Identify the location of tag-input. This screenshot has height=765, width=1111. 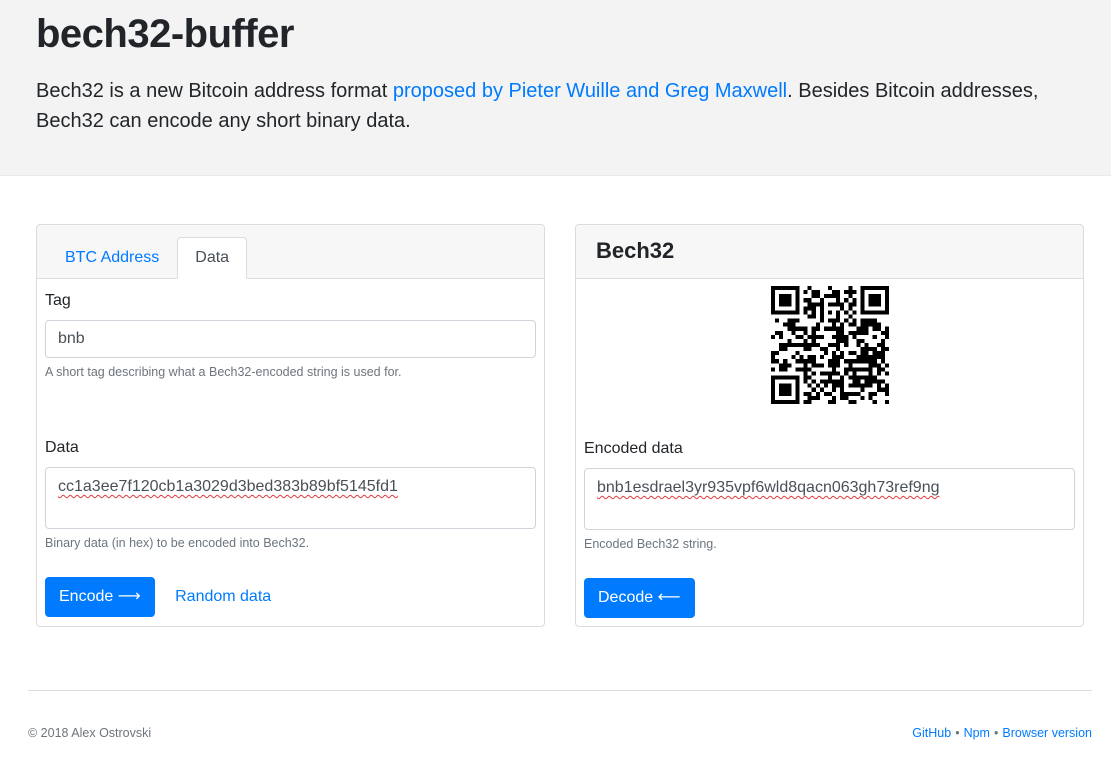
(290, 339).